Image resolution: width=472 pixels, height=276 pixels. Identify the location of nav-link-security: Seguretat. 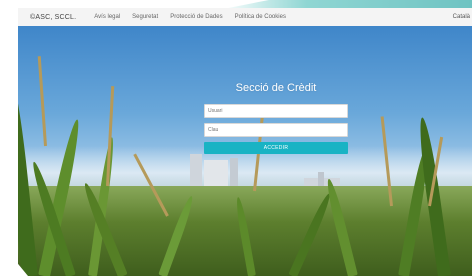
(145, 17).